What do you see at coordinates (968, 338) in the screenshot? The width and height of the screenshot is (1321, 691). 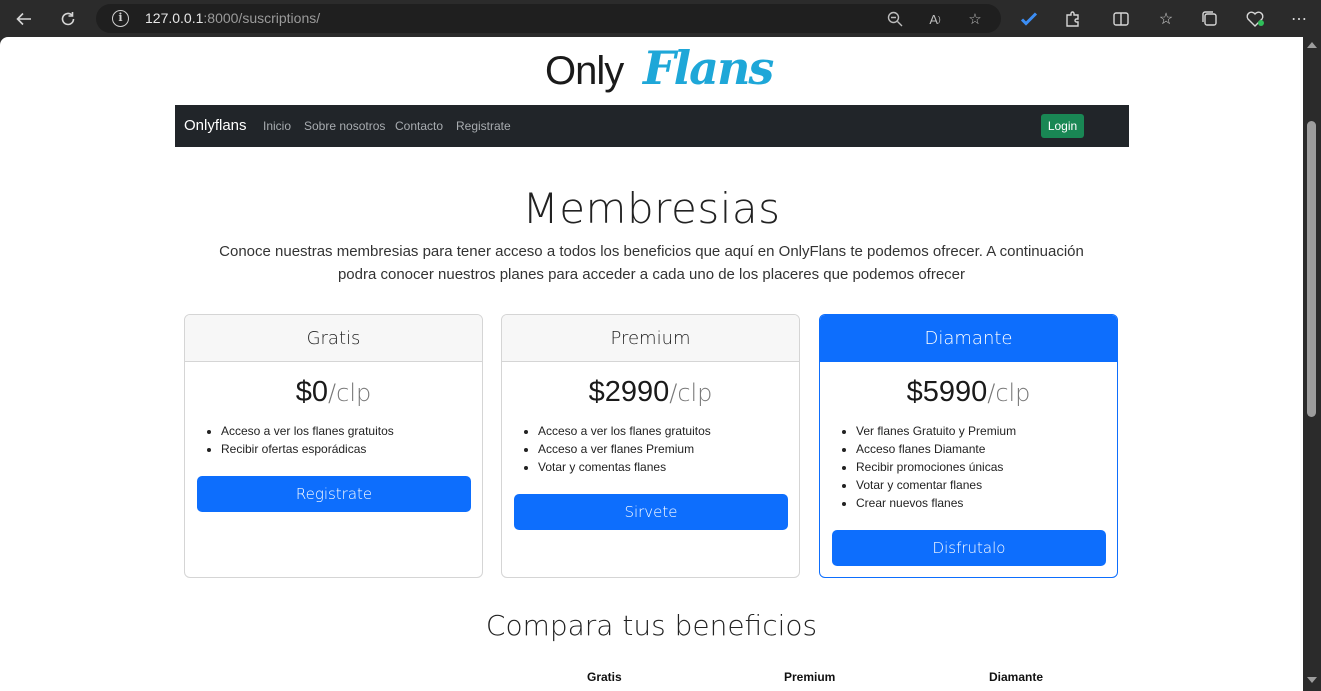 I see `plan-name: Diamante` at bounding box center [968, 338].